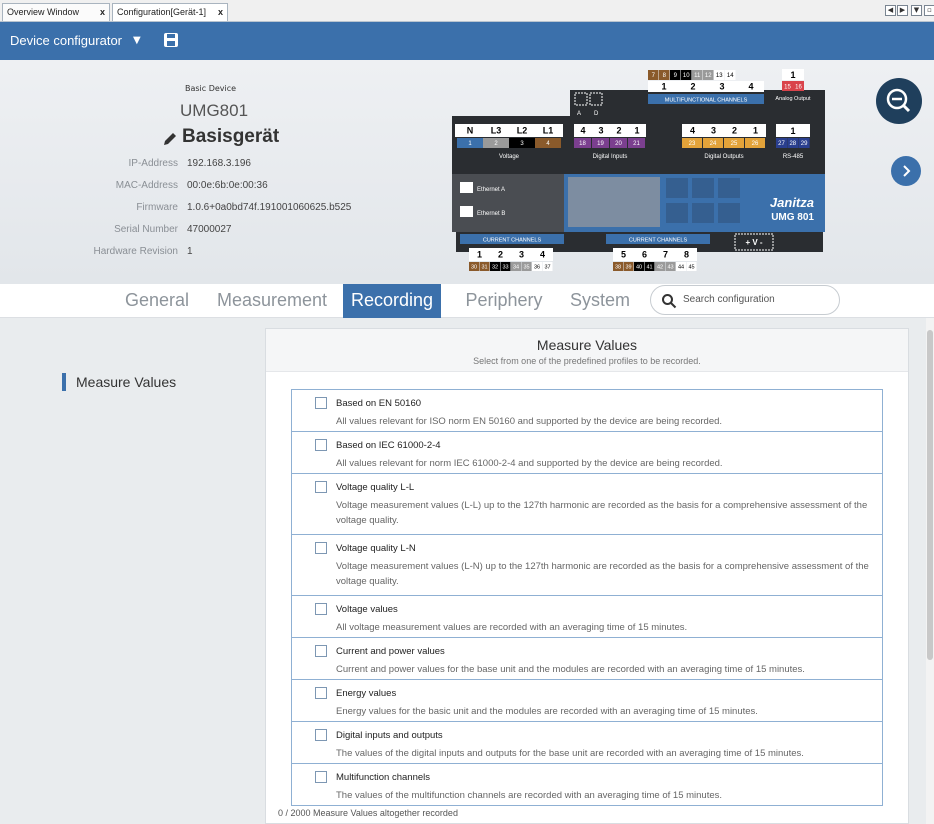  I want to click on chevron-right-icon, so click(907, 171).